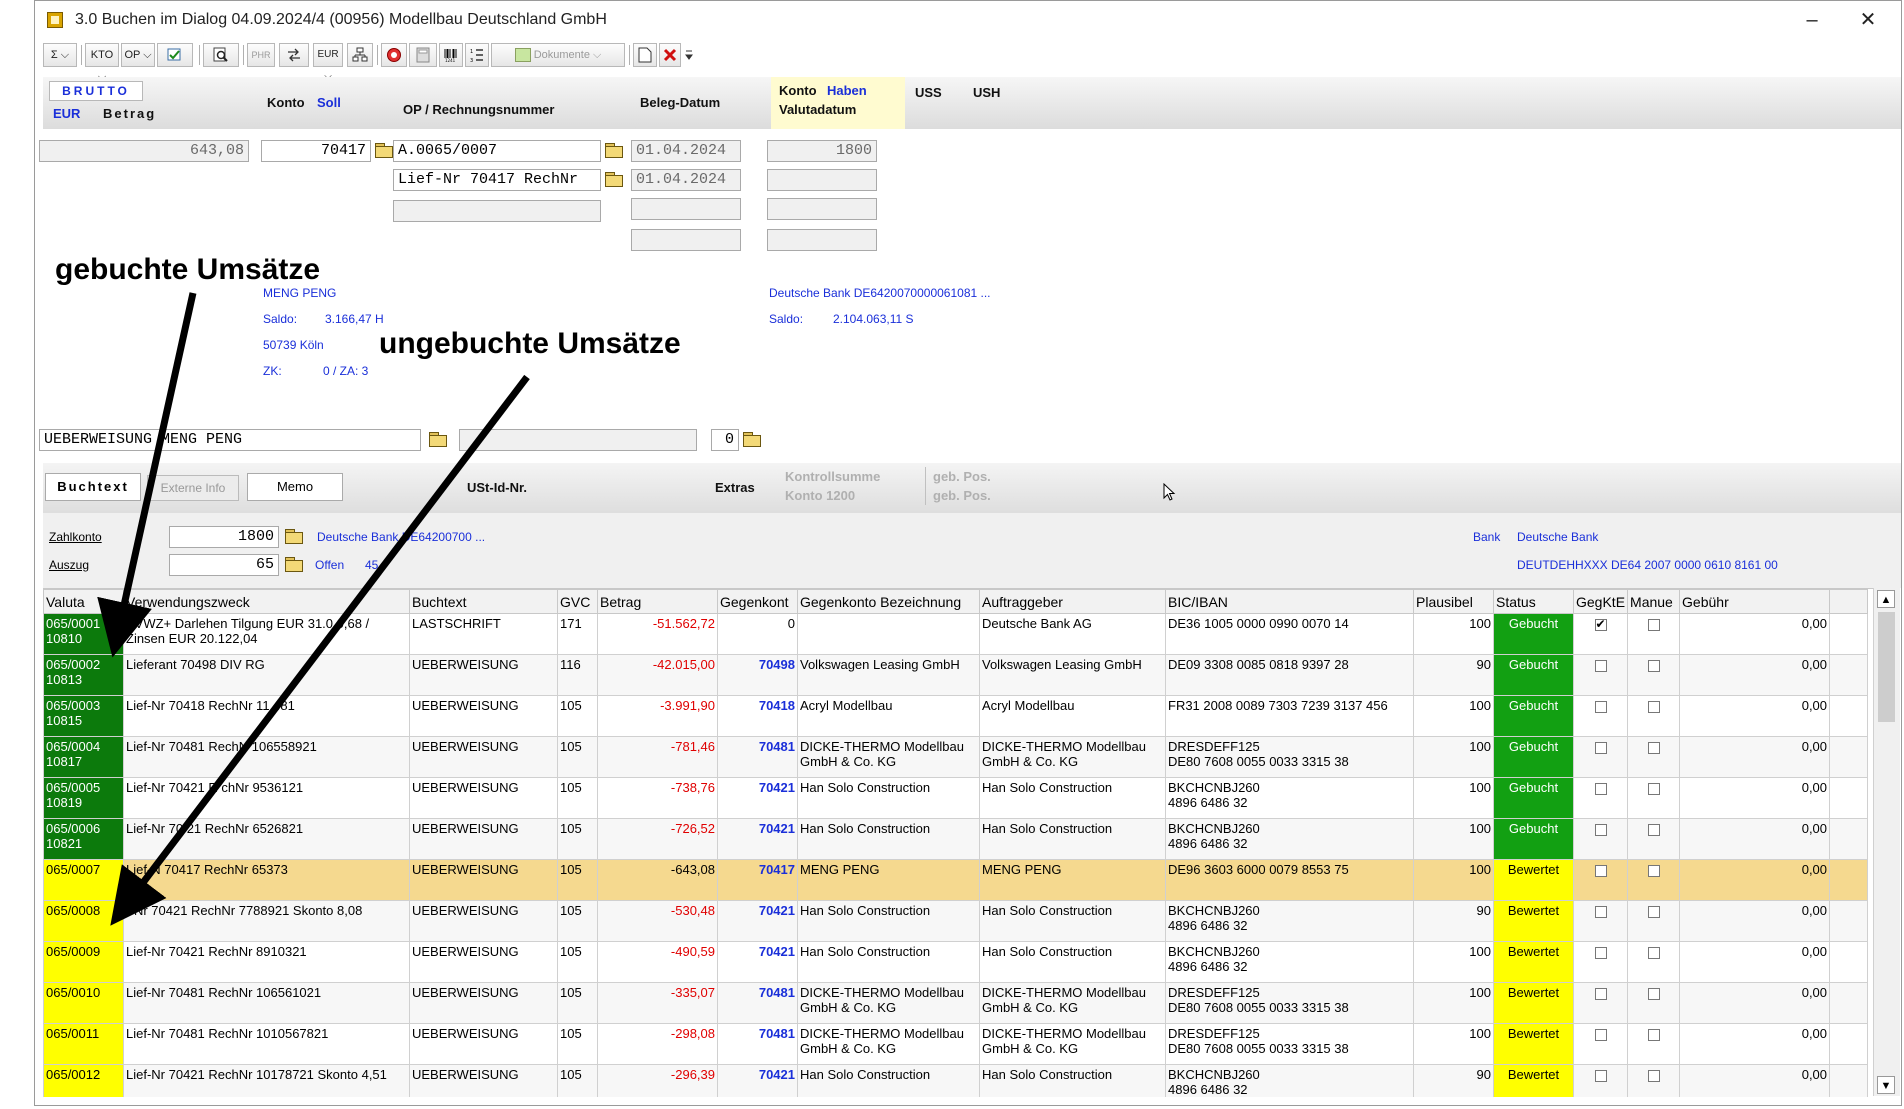  Describe the element at coordinates (147, 475) in the screenshot. I see `arrow-booked` at that location.